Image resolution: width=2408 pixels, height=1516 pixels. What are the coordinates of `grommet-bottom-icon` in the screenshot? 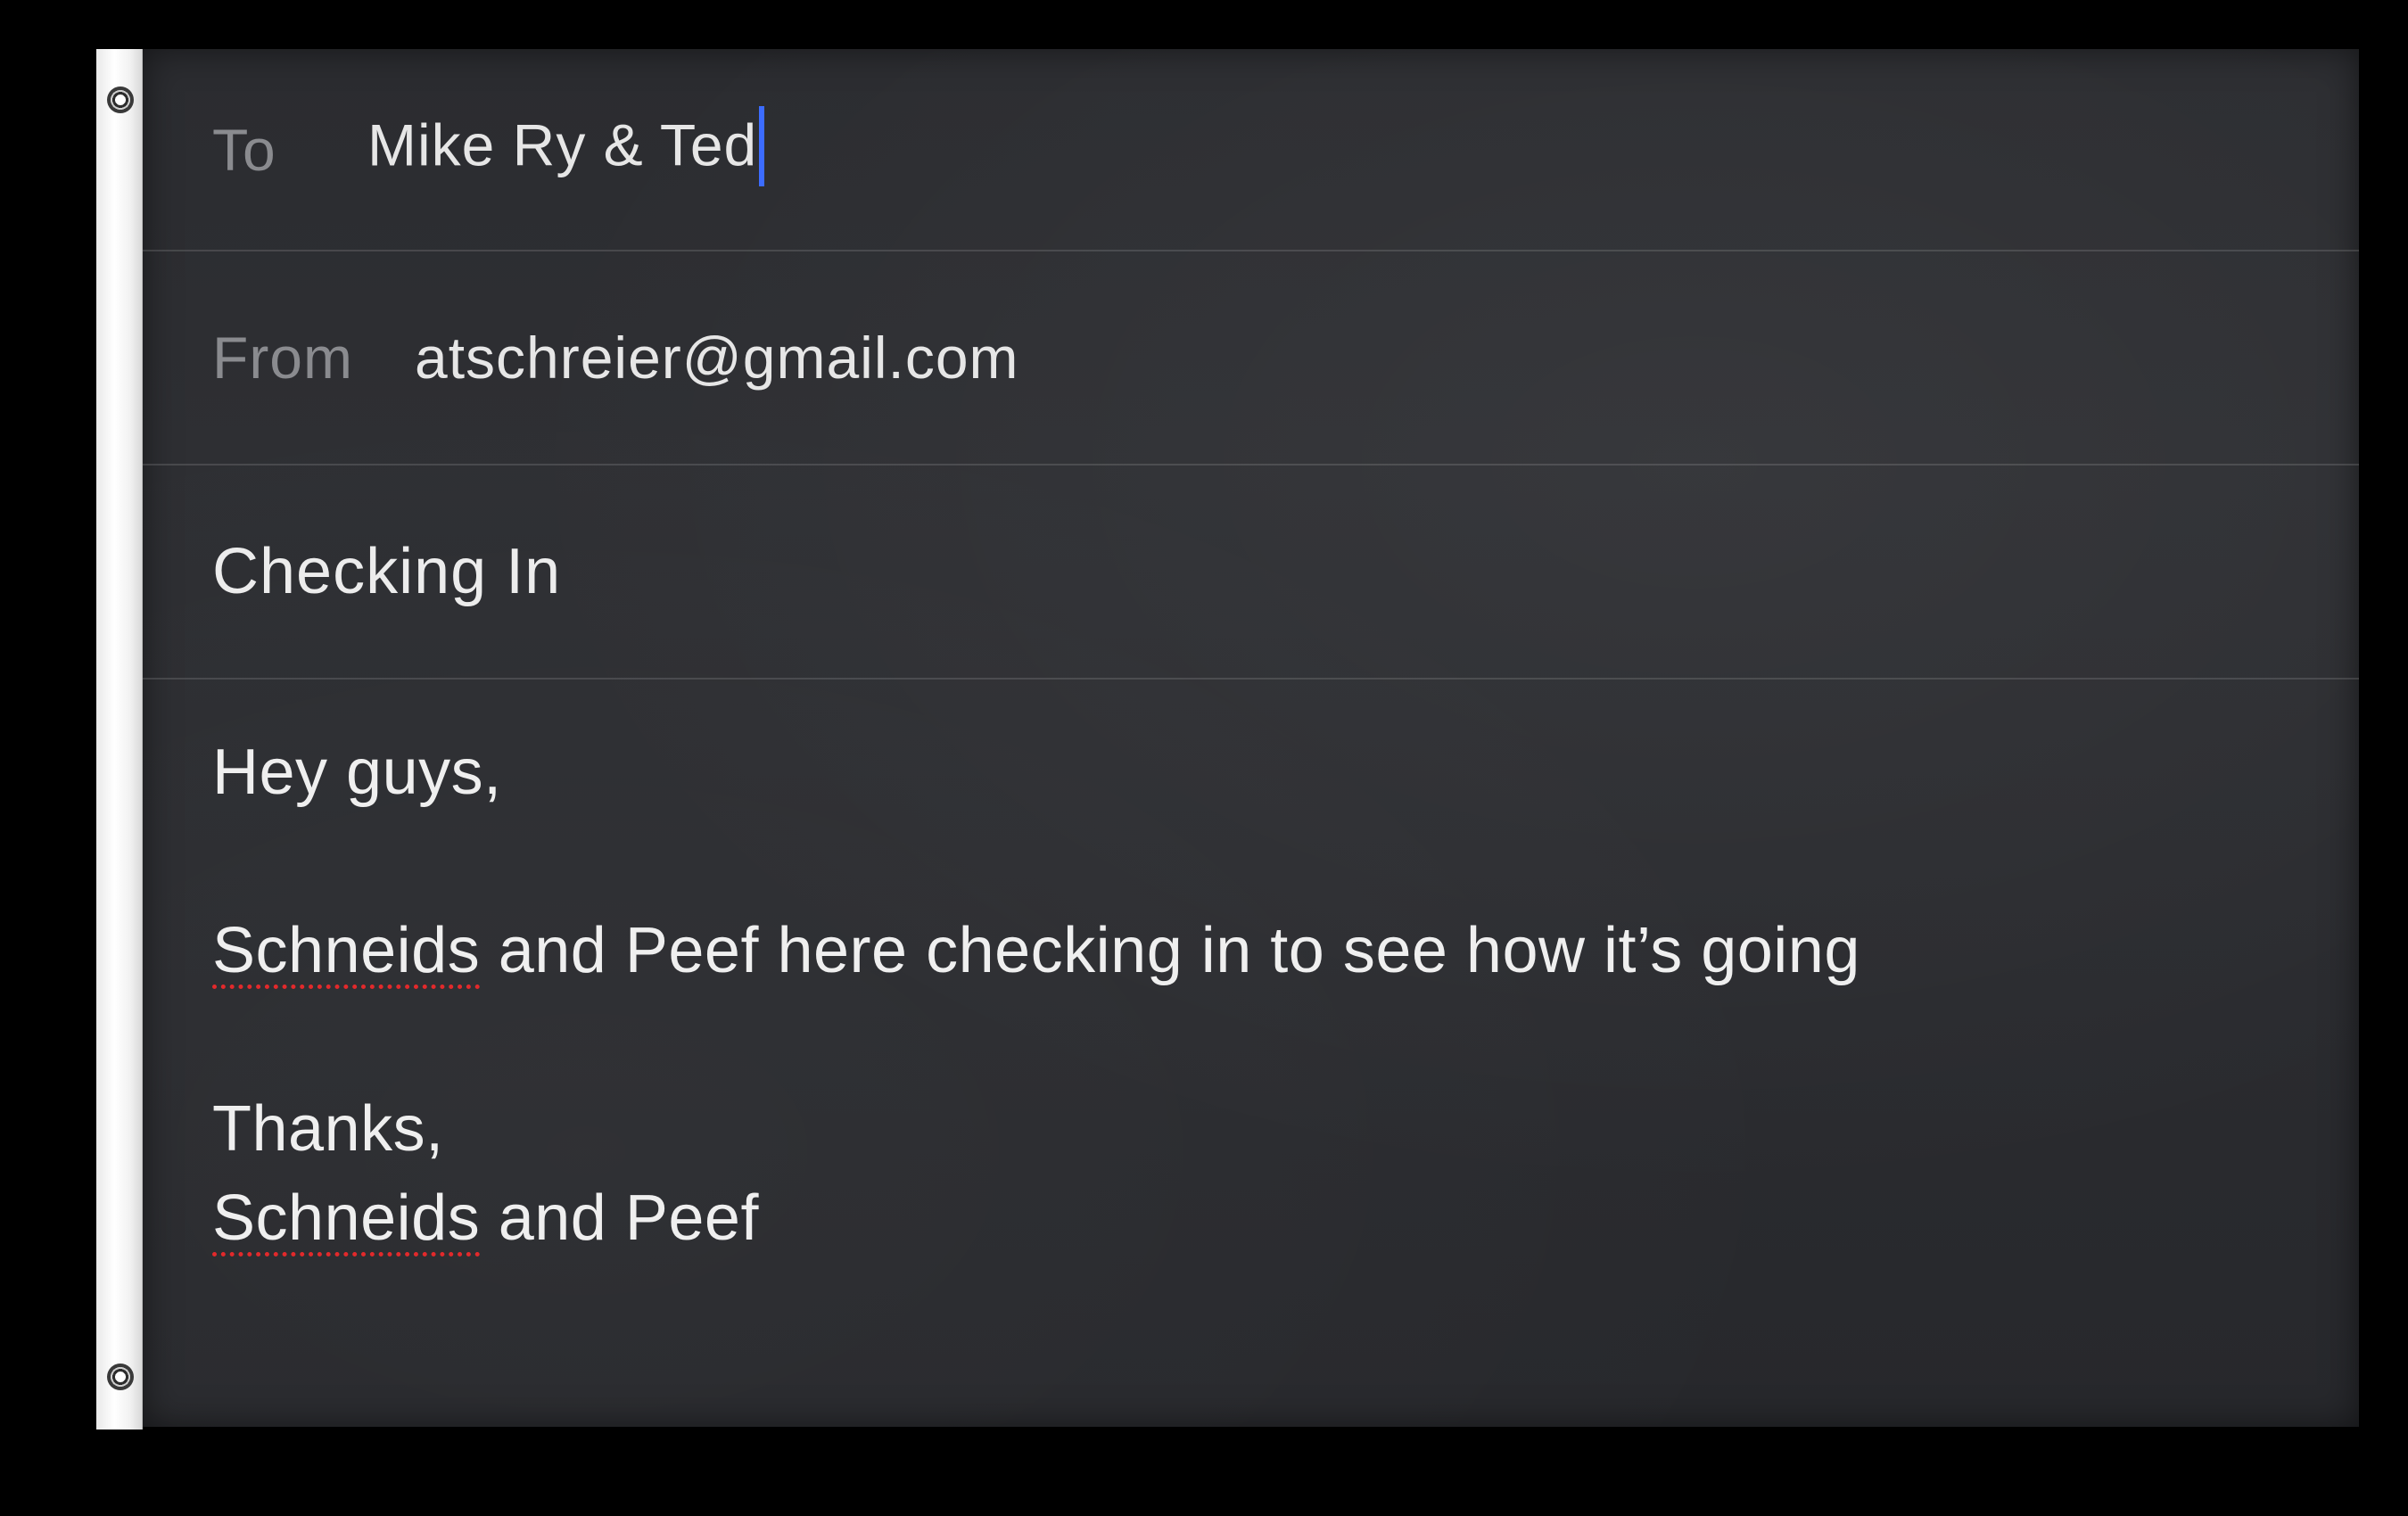 It's located at (121, 1377).